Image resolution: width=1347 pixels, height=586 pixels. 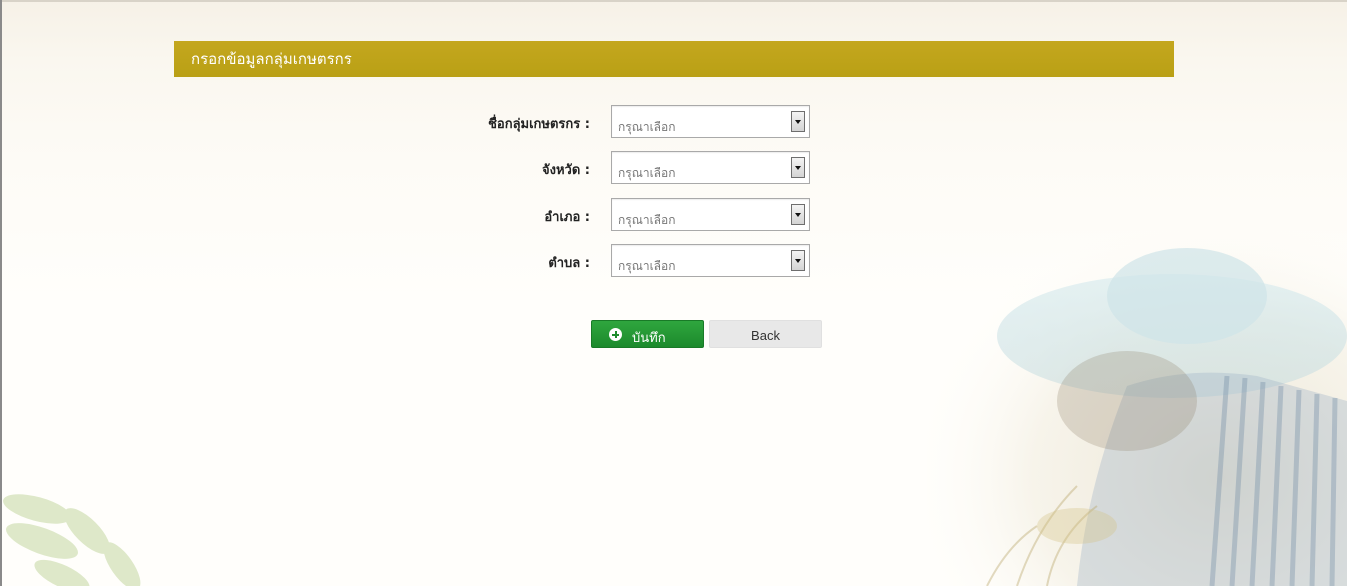 I want to click on province-select: กรุณาเลือก, so click(x=710, y=167).